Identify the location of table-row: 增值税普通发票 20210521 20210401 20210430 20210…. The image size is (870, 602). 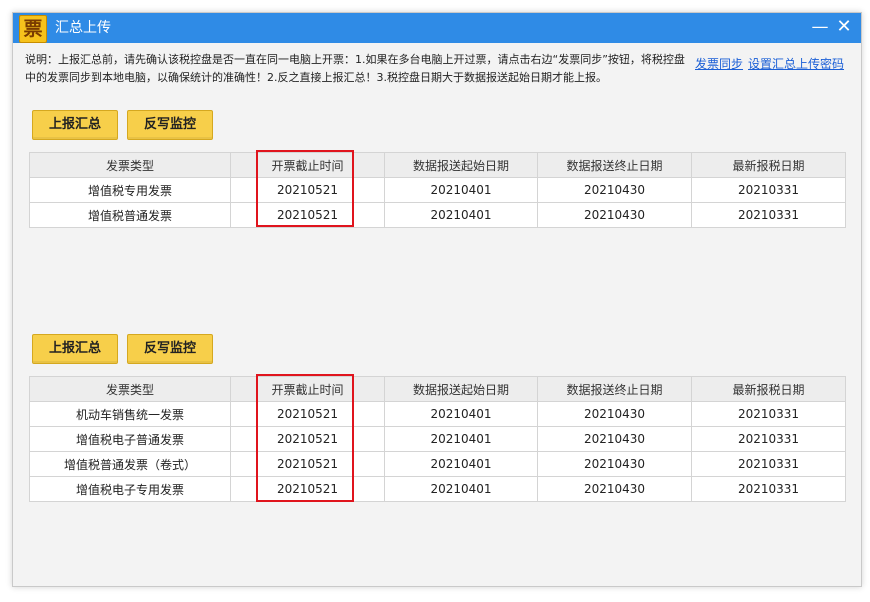
(437, 215).